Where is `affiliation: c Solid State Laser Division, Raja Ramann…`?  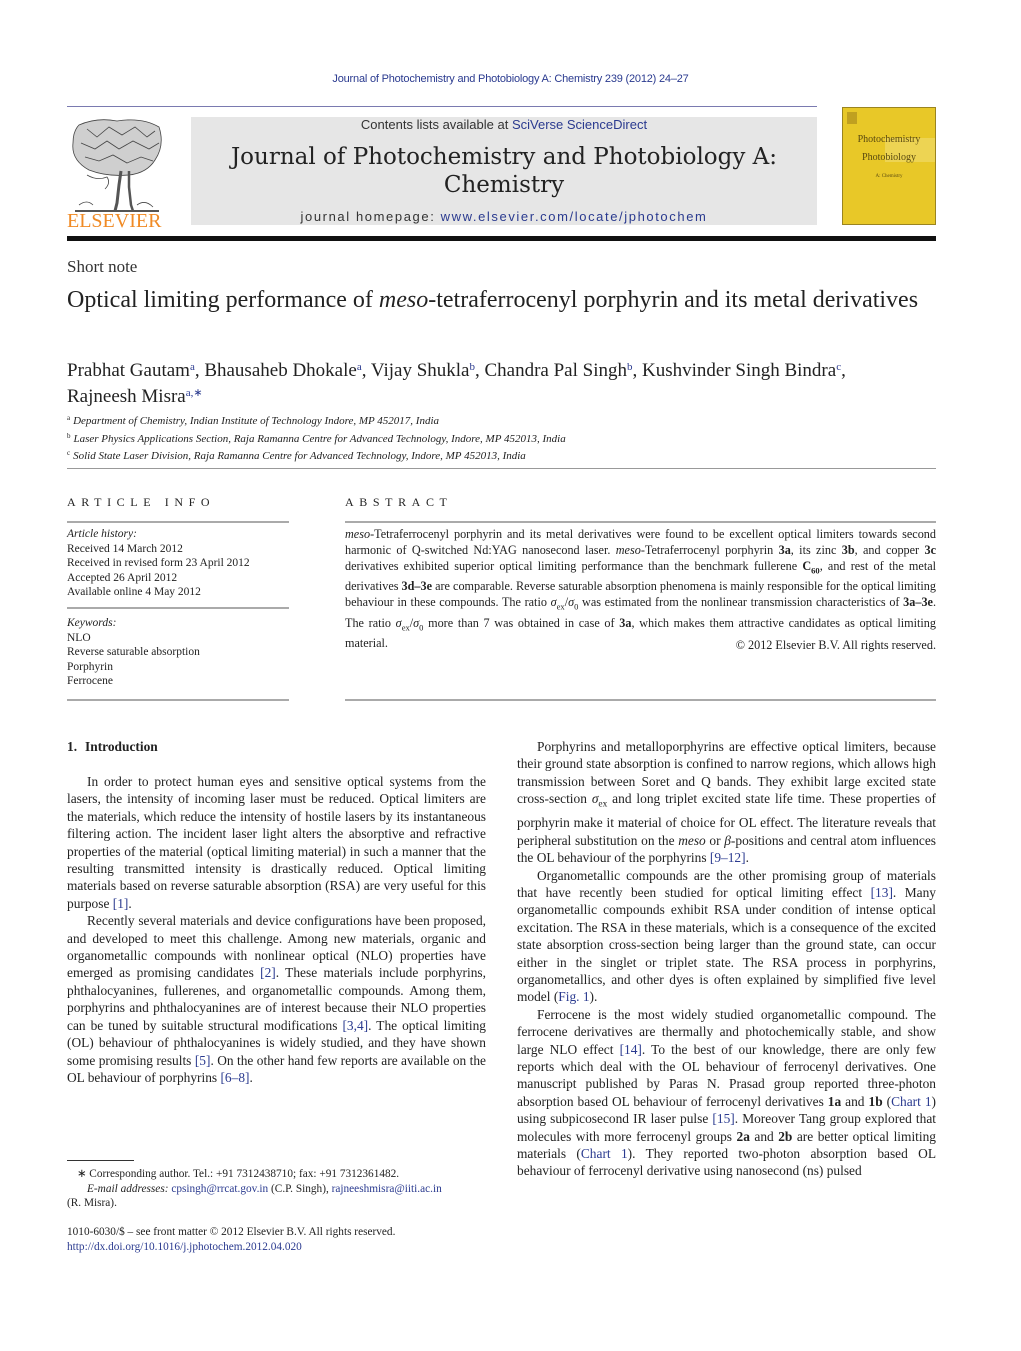 affiliation: c Solid State Laser Division, Raja Ramann… is located at coordinates (316, 455).